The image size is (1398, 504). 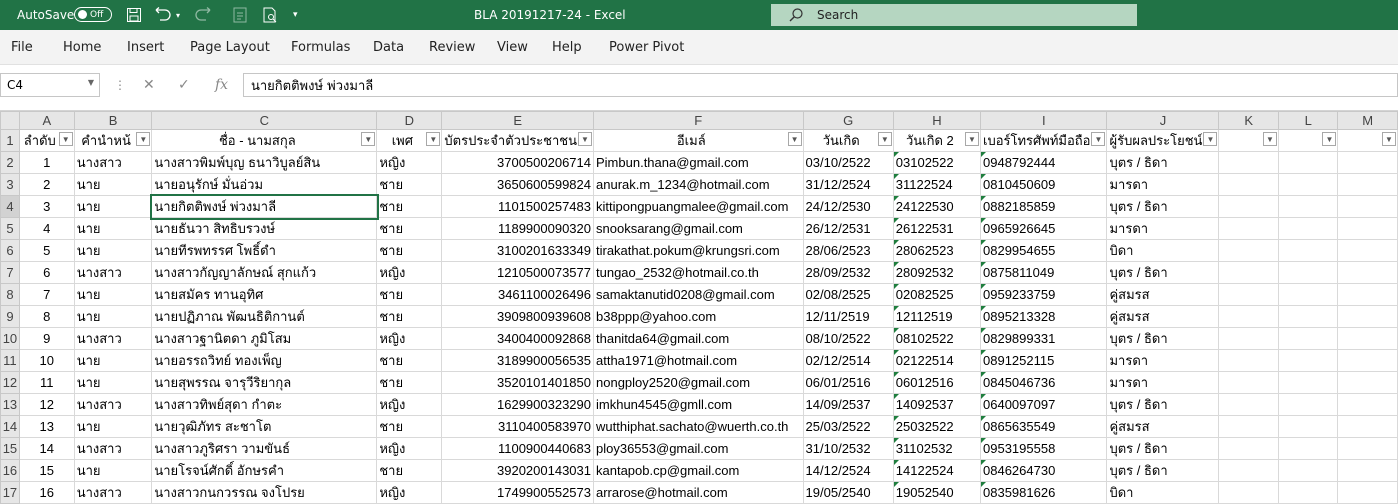 I want to click on column-header-e: E, so click(x=517, y=120).